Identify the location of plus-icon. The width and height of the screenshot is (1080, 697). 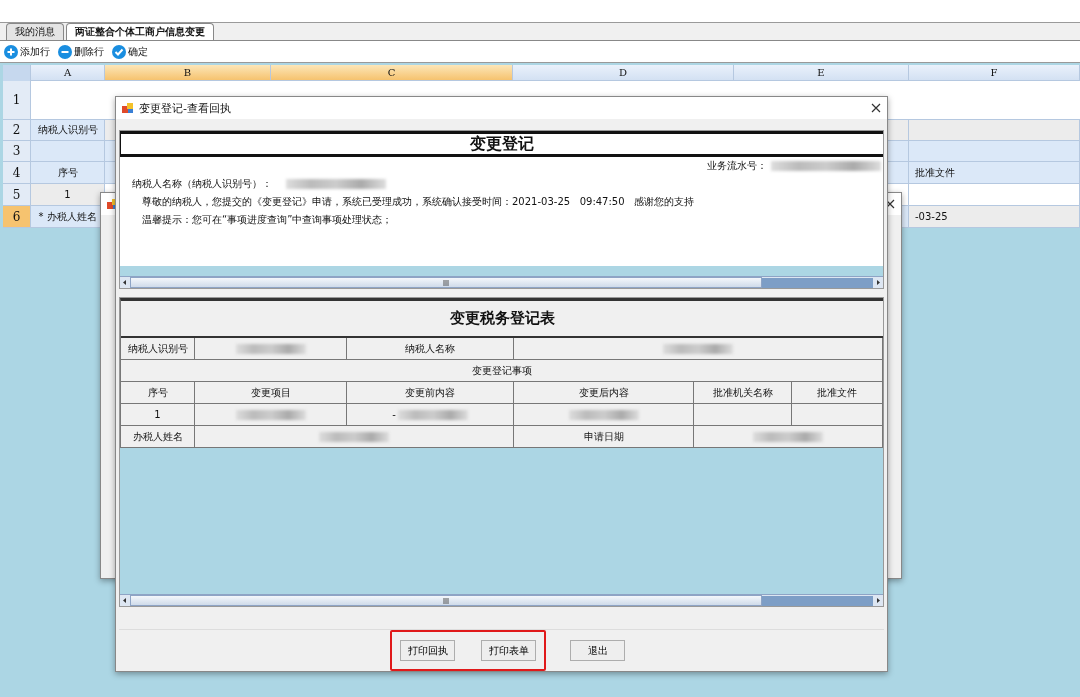
(11, 51).